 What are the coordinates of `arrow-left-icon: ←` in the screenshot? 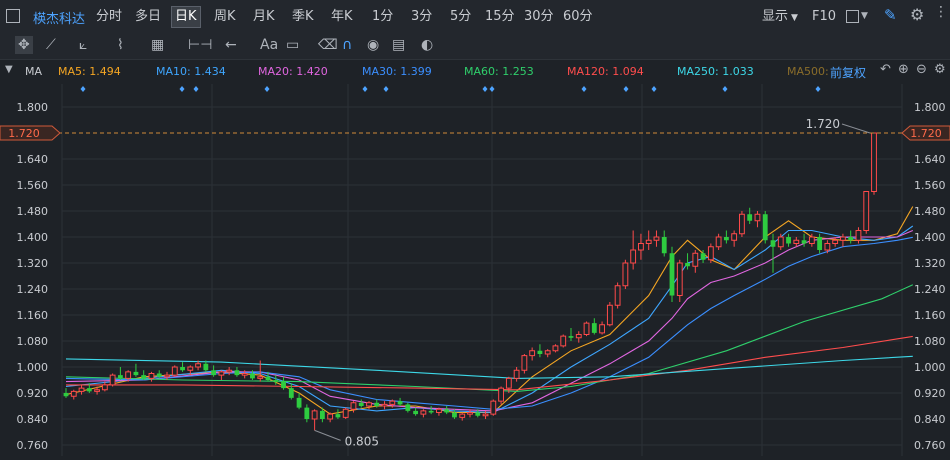 It's located at (231, 45).